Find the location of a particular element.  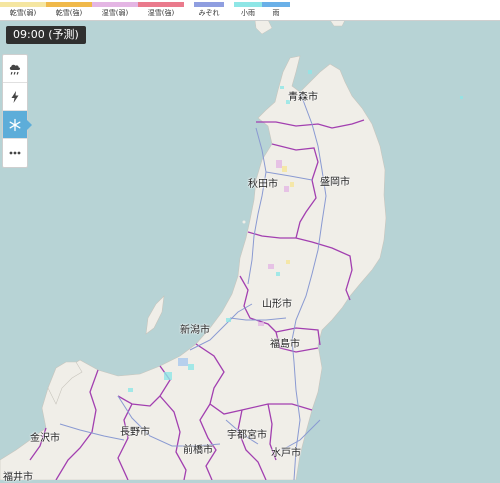

legend-item: 湿雪(強) is located at coordinates (161, 10).